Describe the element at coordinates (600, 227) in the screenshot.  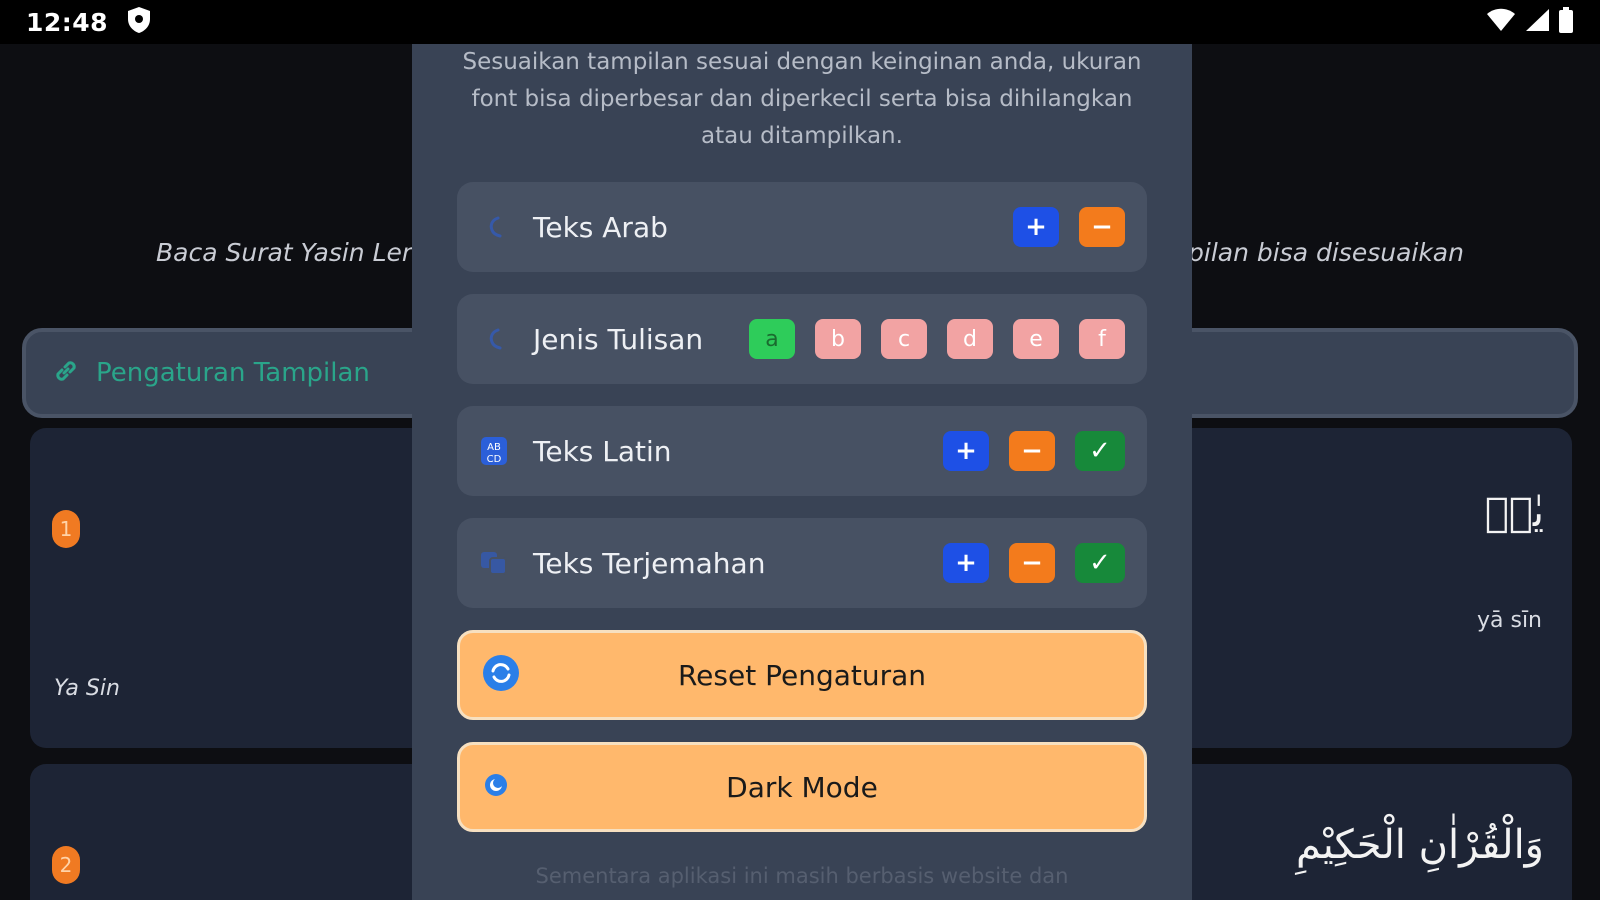
I see `arabic-text-label: Teks Arab` at that location.